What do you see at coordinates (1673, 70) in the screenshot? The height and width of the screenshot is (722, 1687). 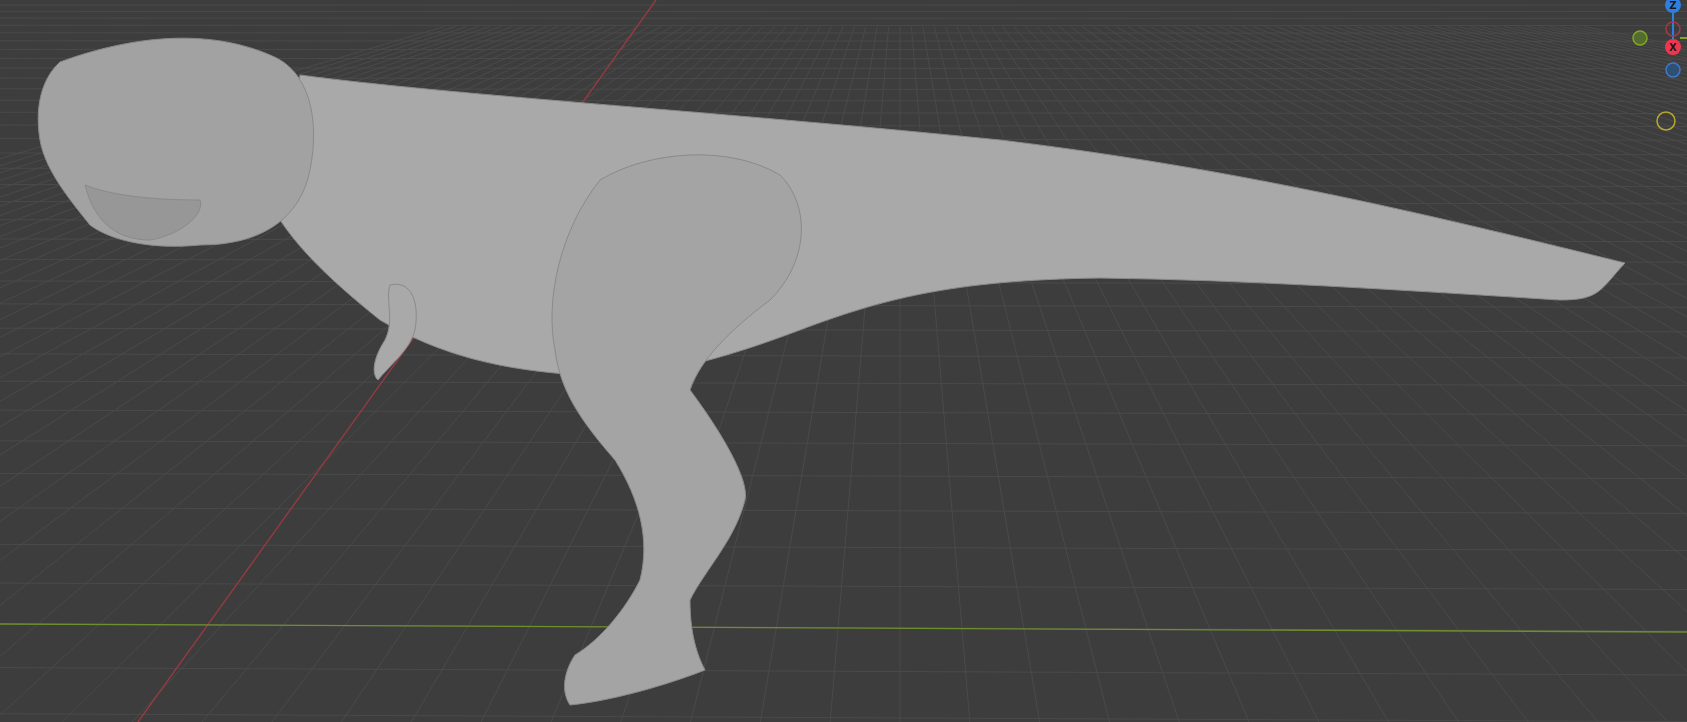 I see `negative-z-axis-handle` at bounding box center [1673, 70].